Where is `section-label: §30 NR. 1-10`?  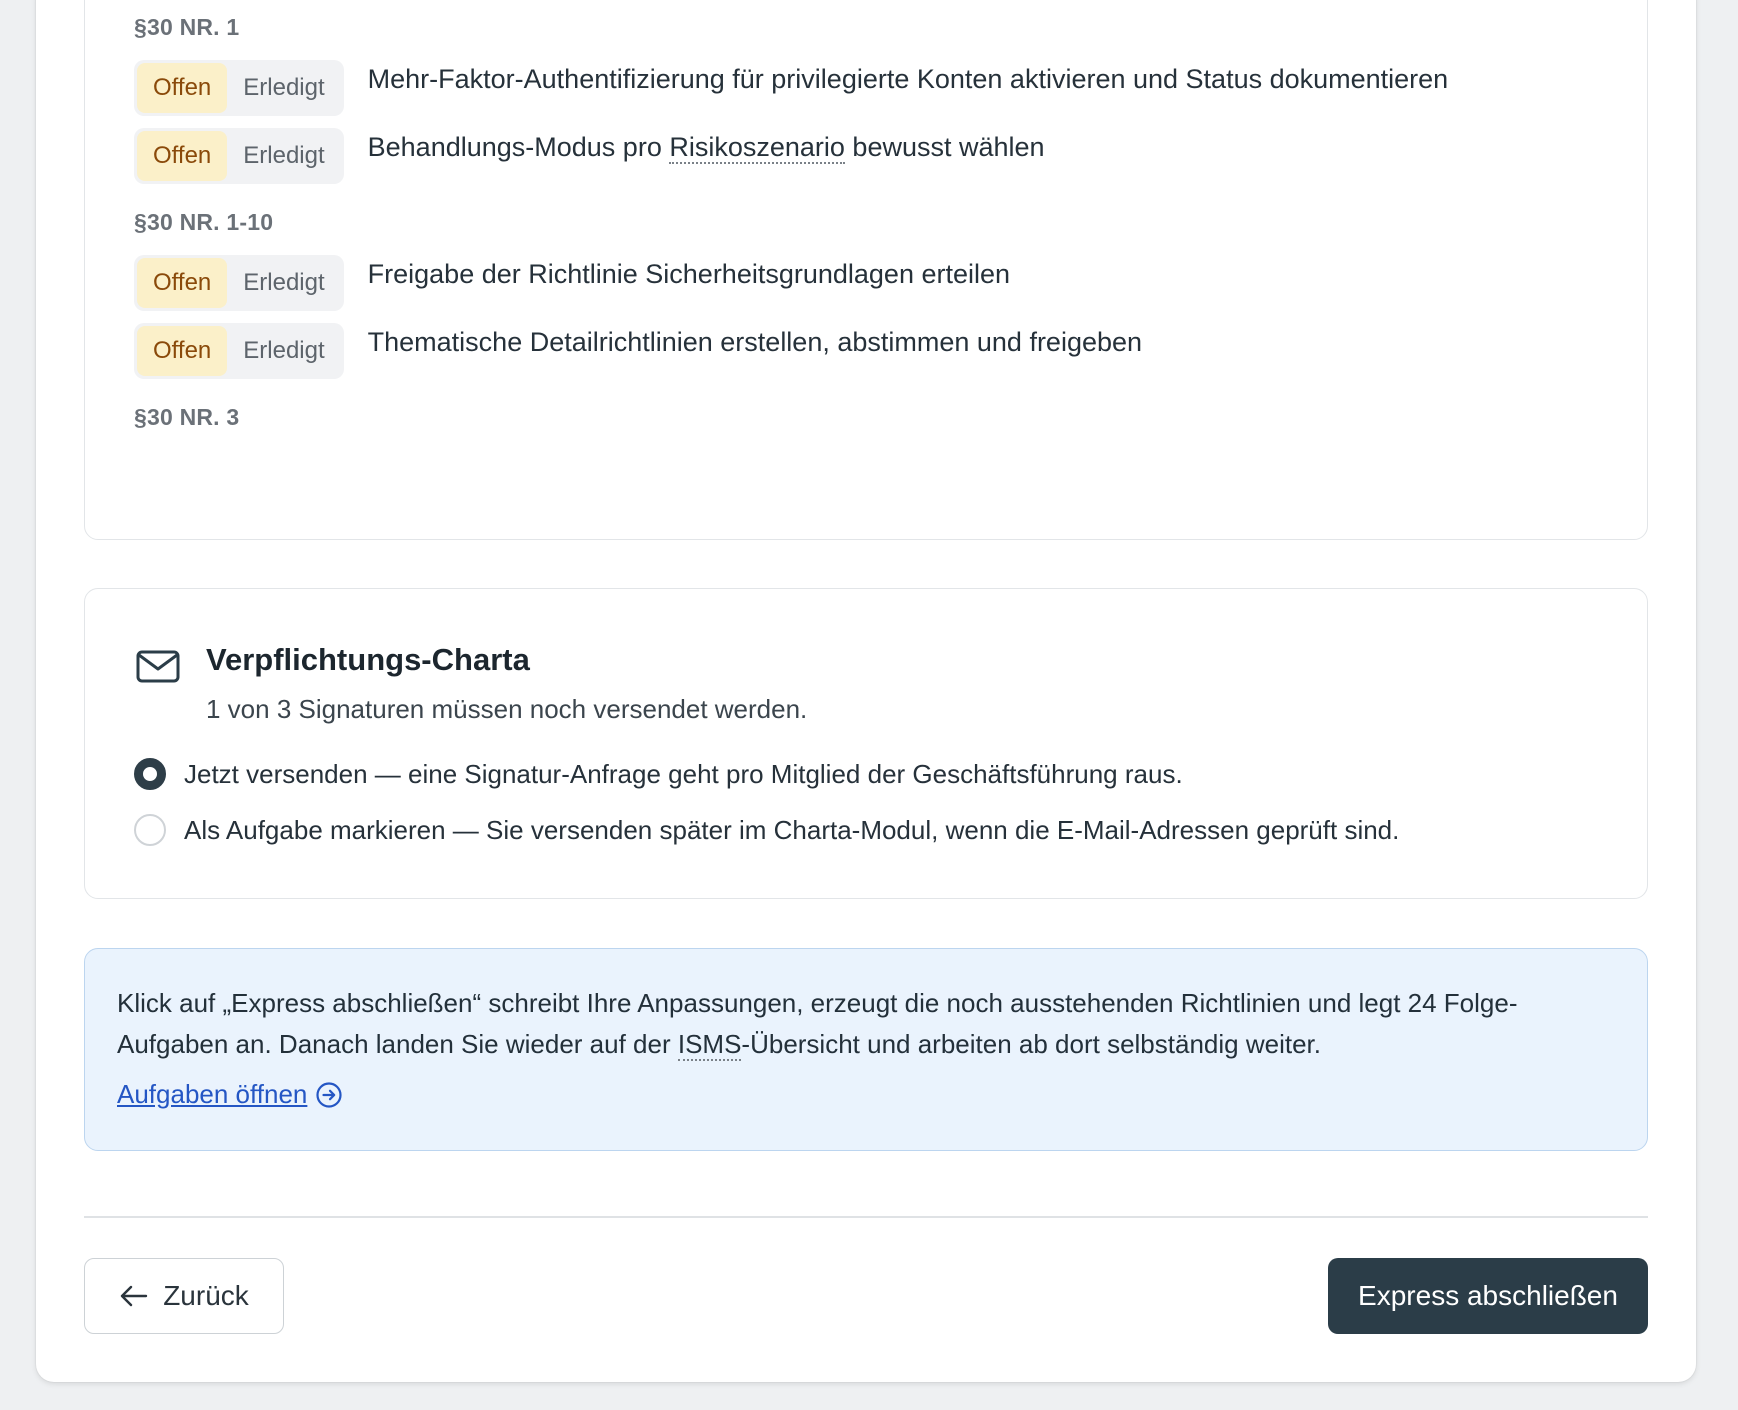
section-label: §30 NR. 1-10 is located at coordinates (204, 222).